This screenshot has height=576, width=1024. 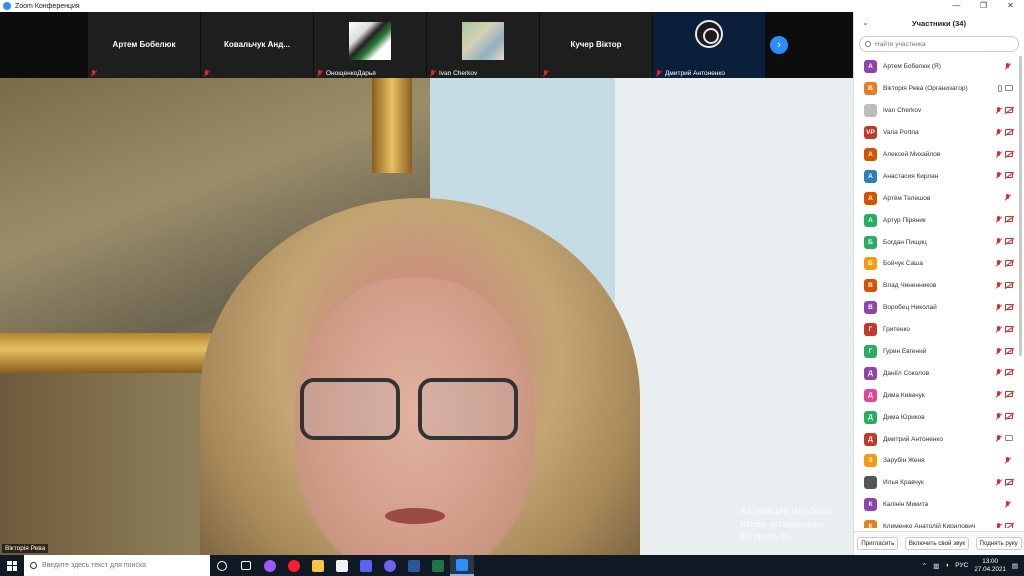 I want to click on language-indicator: РУС, so click(x=961, y=565).